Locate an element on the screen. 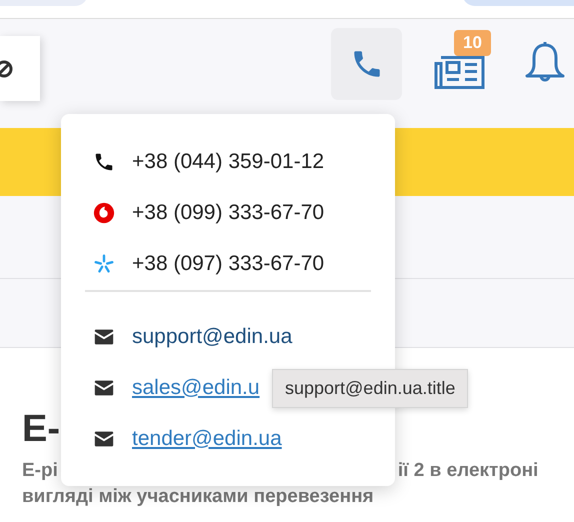 The width and height of the screenshot is (574, 522). speech-mark-icon is located at coordinates (104, 213).